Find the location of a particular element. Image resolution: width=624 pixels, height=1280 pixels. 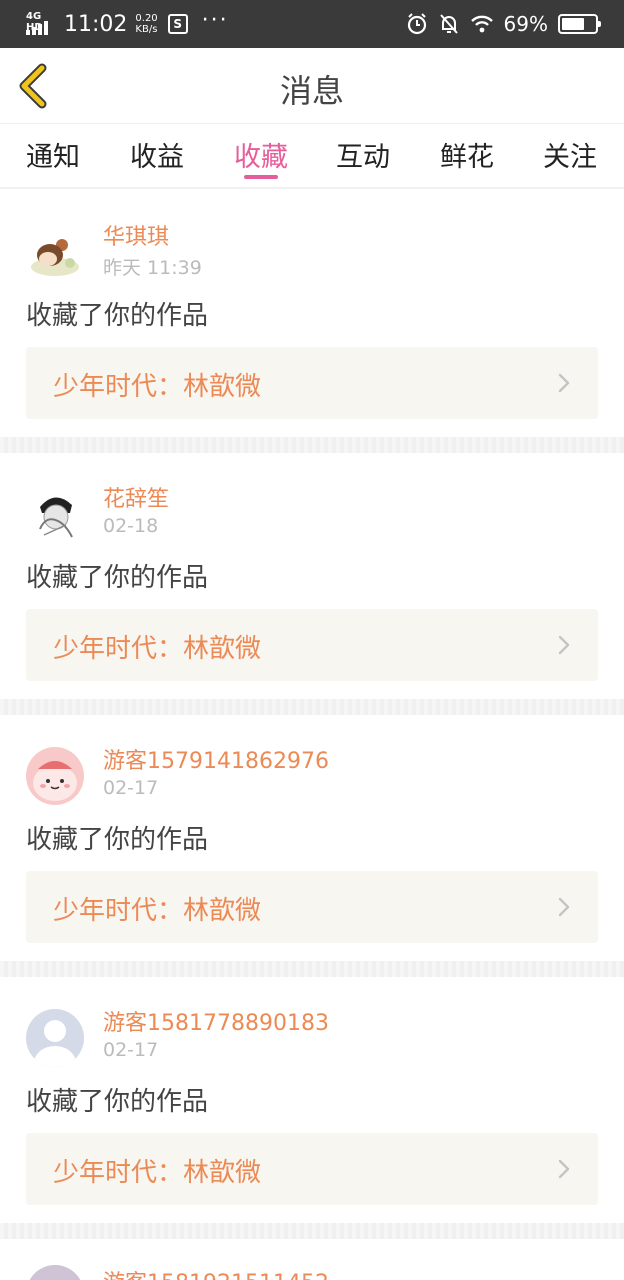

active-tab-indicator is located at coordinates (261, 177).